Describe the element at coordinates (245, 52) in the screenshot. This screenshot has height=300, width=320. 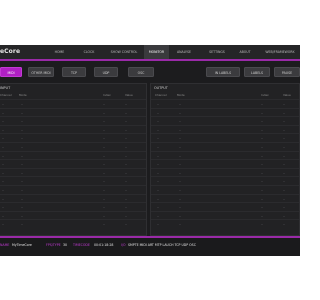
I see `nav-tab-about: ABOUT` at that location.